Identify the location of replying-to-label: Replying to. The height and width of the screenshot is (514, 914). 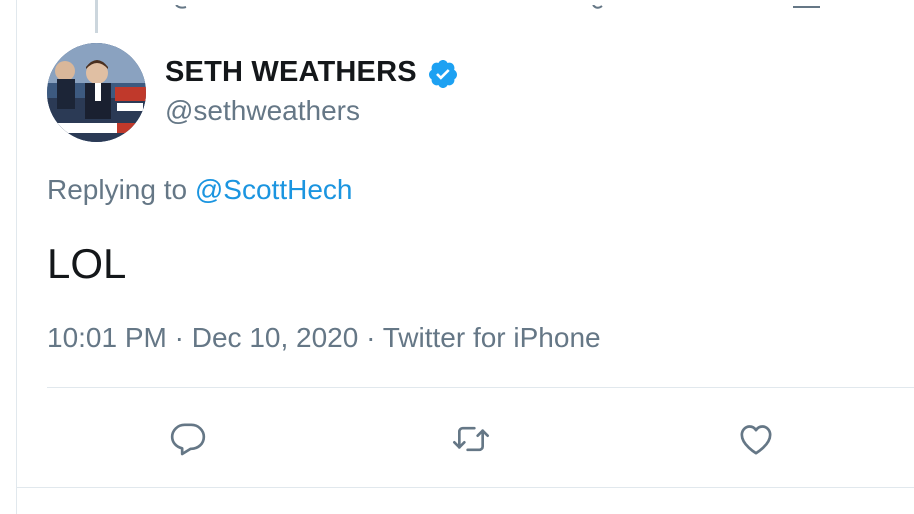
(121, 189).